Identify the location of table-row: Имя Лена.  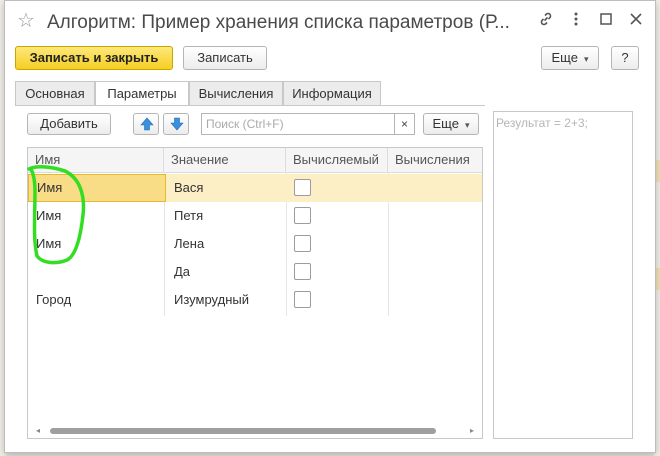
(255, 244).